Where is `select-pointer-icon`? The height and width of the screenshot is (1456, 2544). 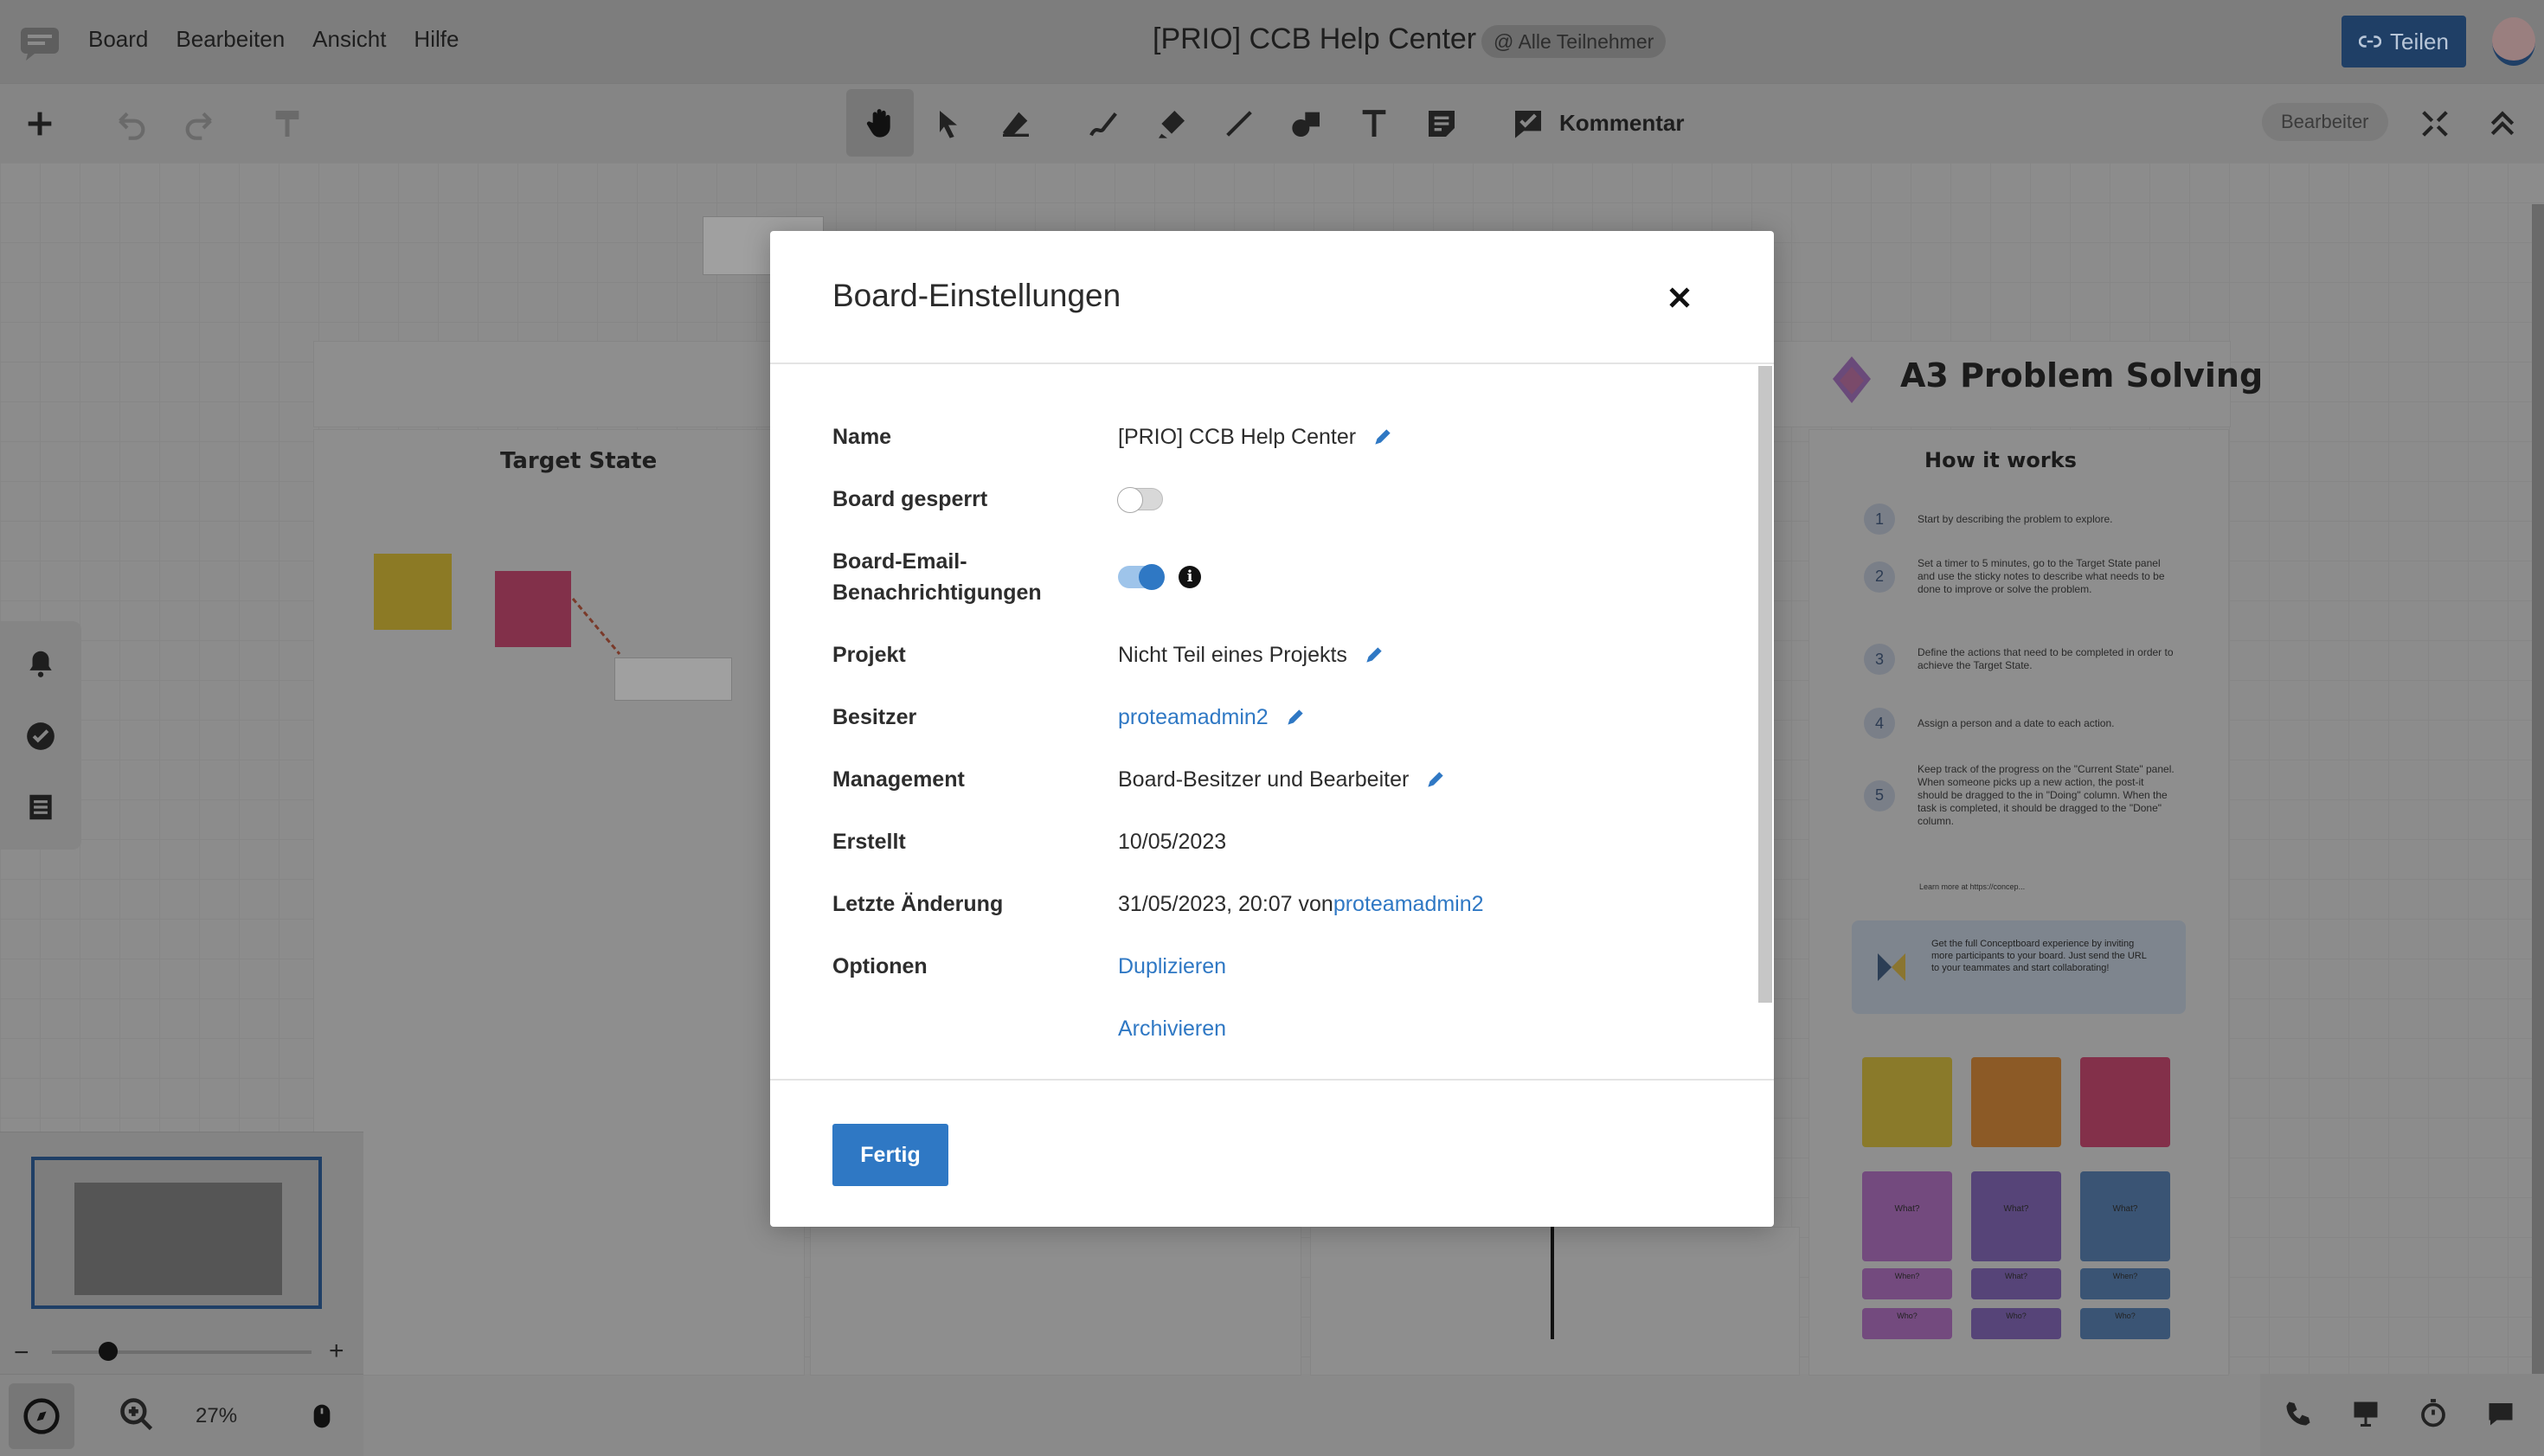 select-pointer-icon is located at coordinates (949, 123).